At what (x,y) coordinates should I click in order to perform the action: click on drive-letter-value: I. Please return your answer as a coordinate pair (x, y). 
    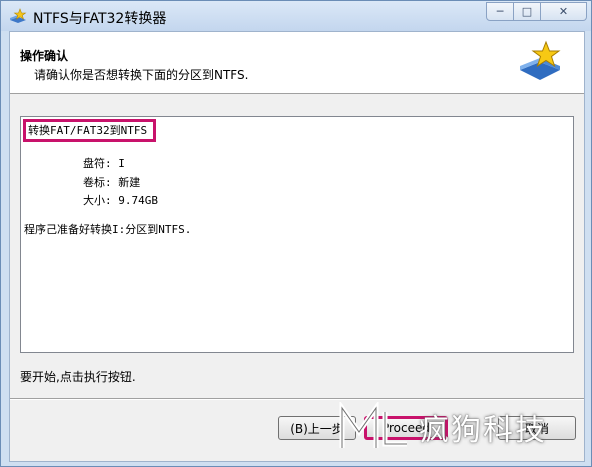
    Looking at the image, I should click on (121, 163).